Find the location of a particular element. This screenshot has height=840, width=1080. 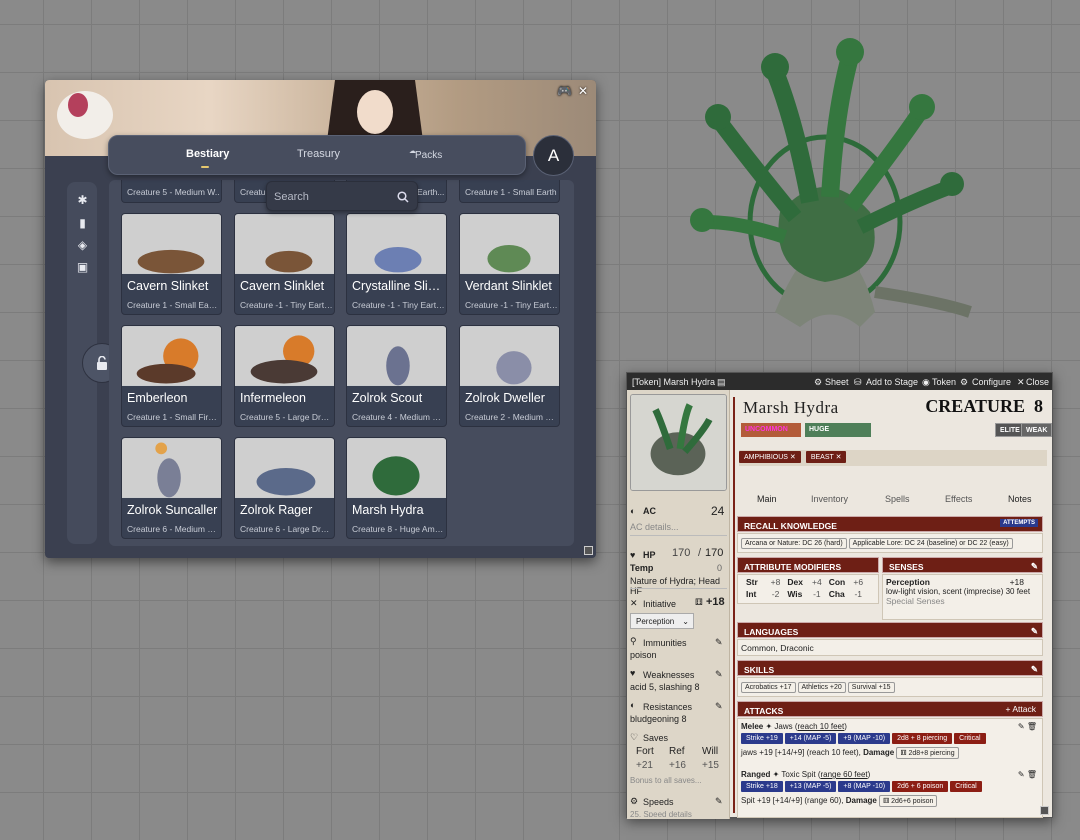

size-tag: HUGE is located at coordinates (838, 430).